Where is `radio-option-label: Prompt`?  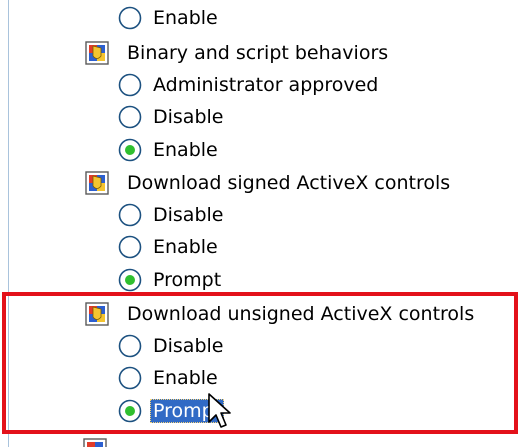
radio-option-label: Prompt is located at coordinates (187, 280).